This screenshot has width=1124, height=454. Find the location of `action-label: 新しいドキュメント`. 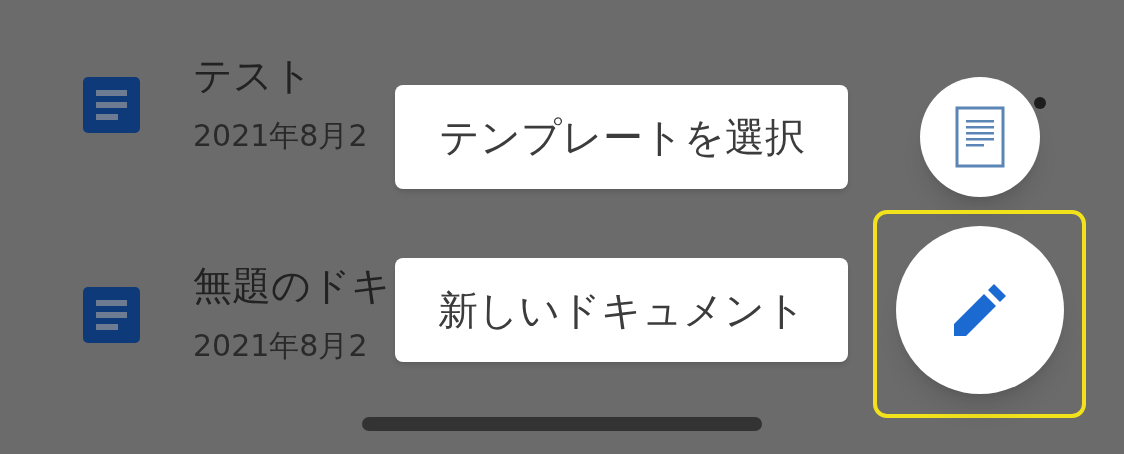

action-label: 新しいドキュメント is located at coordinates (621, 310).